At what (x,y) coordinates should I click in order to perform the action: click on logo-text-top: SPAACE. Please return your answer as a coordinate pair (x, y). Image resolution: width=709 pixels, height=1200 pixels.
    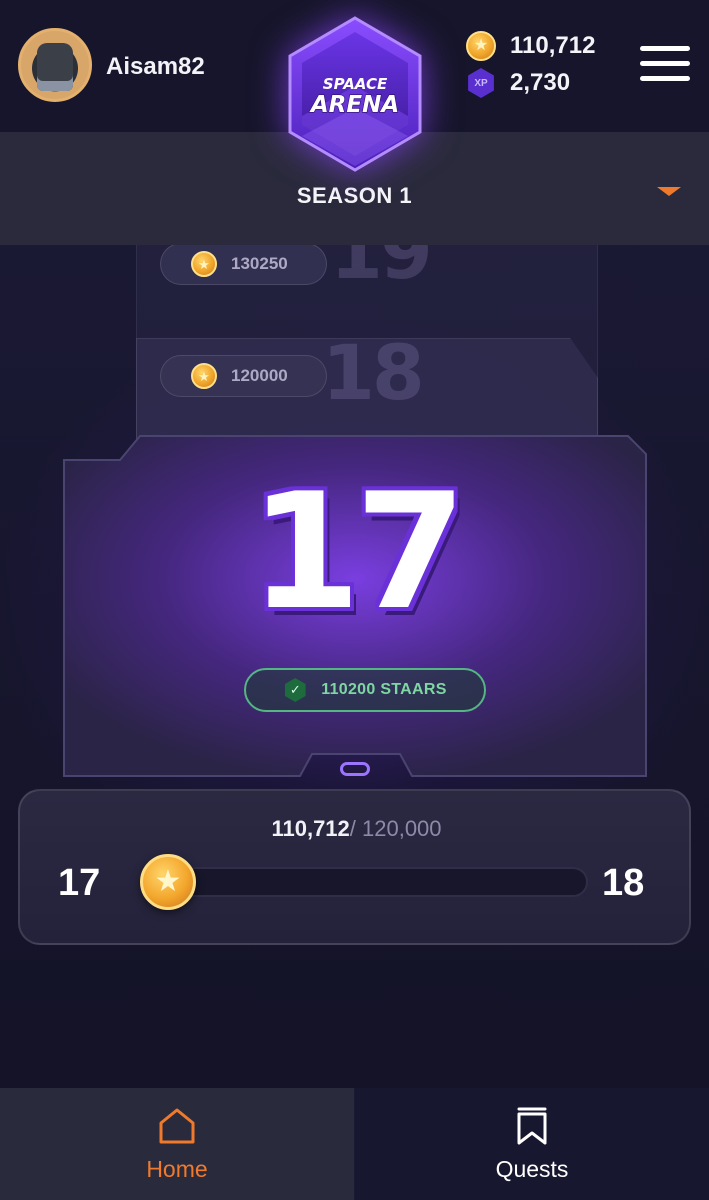
    Looking at the image, I should click on (355, 84).